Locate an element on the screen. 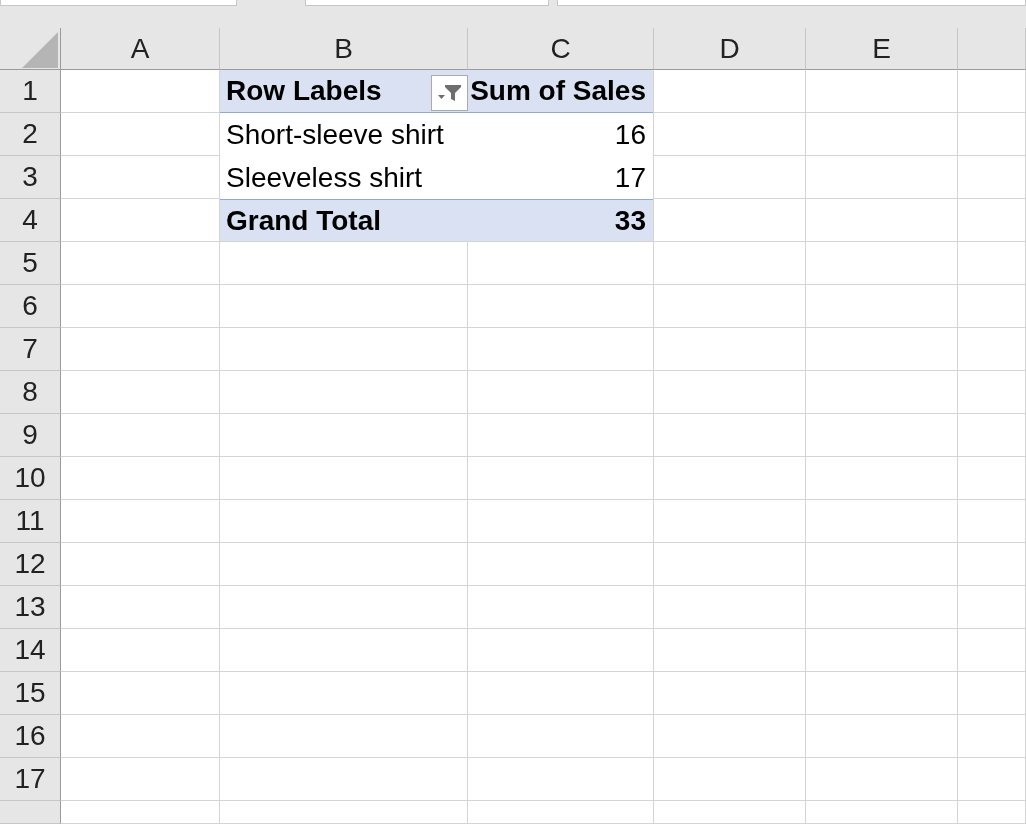 This screenshot has width=1026, height=824. sales-value: 17 is located at coordinates (630, 177).